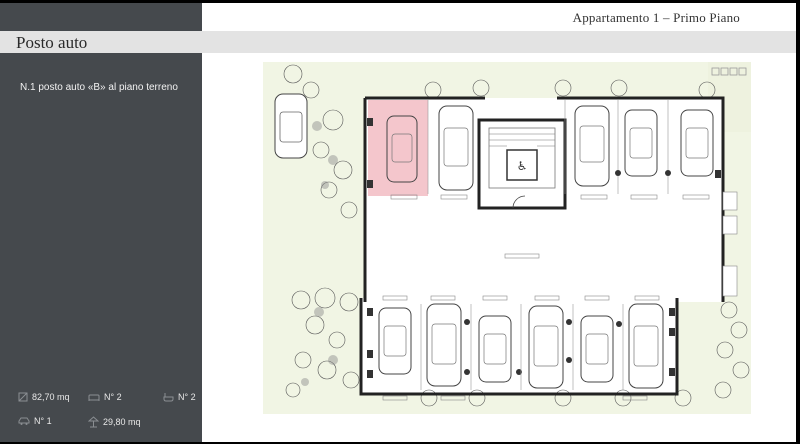  I want to click on stat-terrace: 29,80 mq, so click(114, 422).